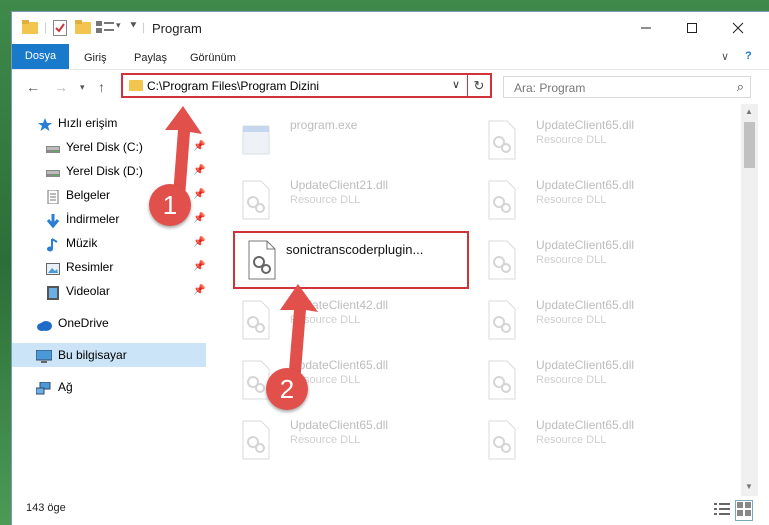  What do you see at coordinates (109, 267) in the screenshot?
I see `sidebar-item-pictures: Resimler 📌` at bounding box center [109, 267].